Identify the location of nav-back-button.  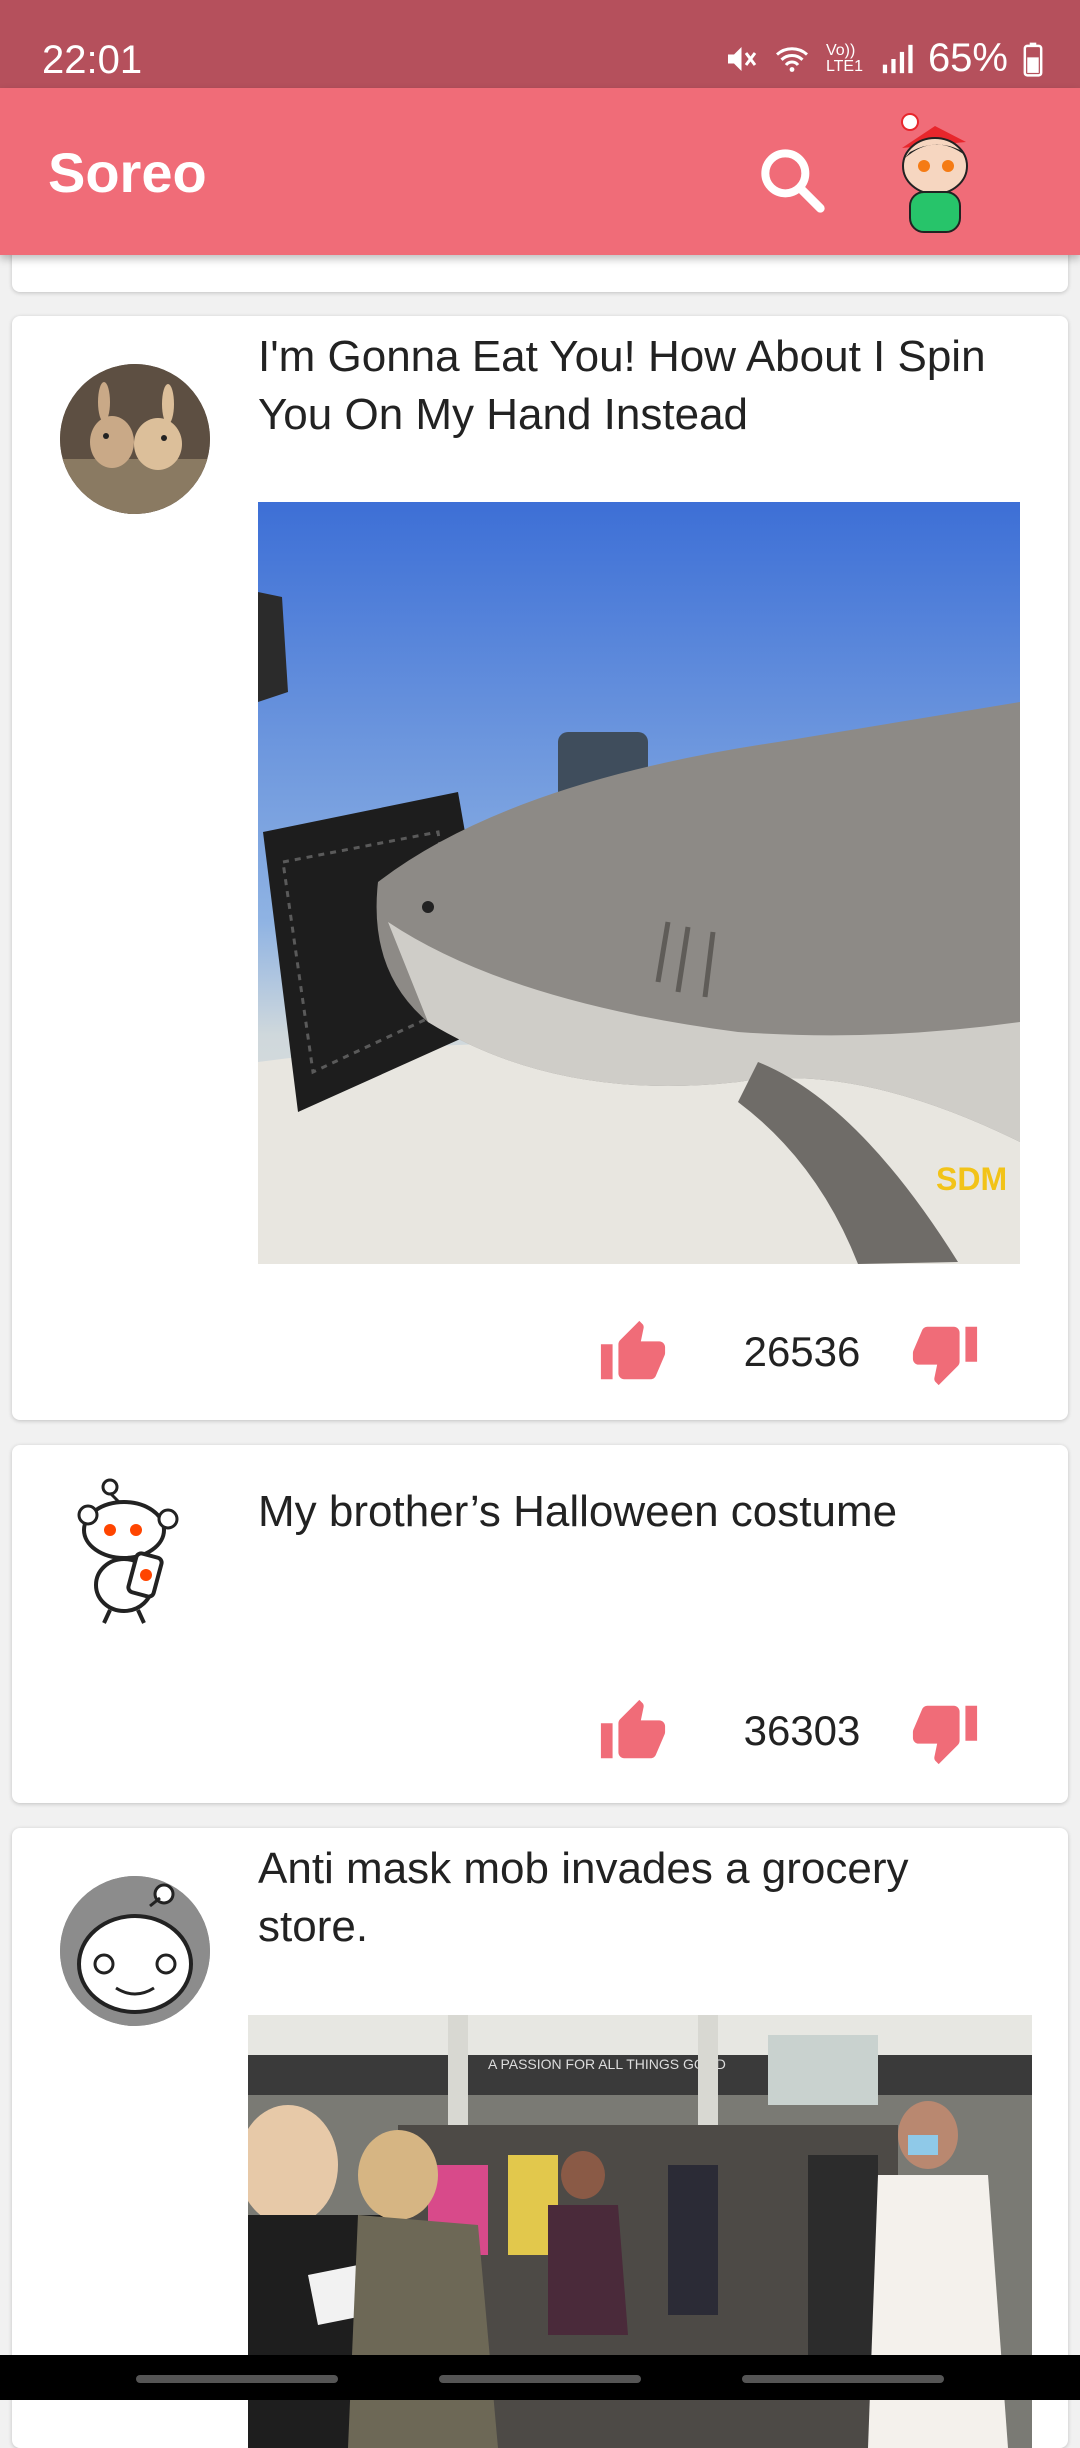
(843, 2379).